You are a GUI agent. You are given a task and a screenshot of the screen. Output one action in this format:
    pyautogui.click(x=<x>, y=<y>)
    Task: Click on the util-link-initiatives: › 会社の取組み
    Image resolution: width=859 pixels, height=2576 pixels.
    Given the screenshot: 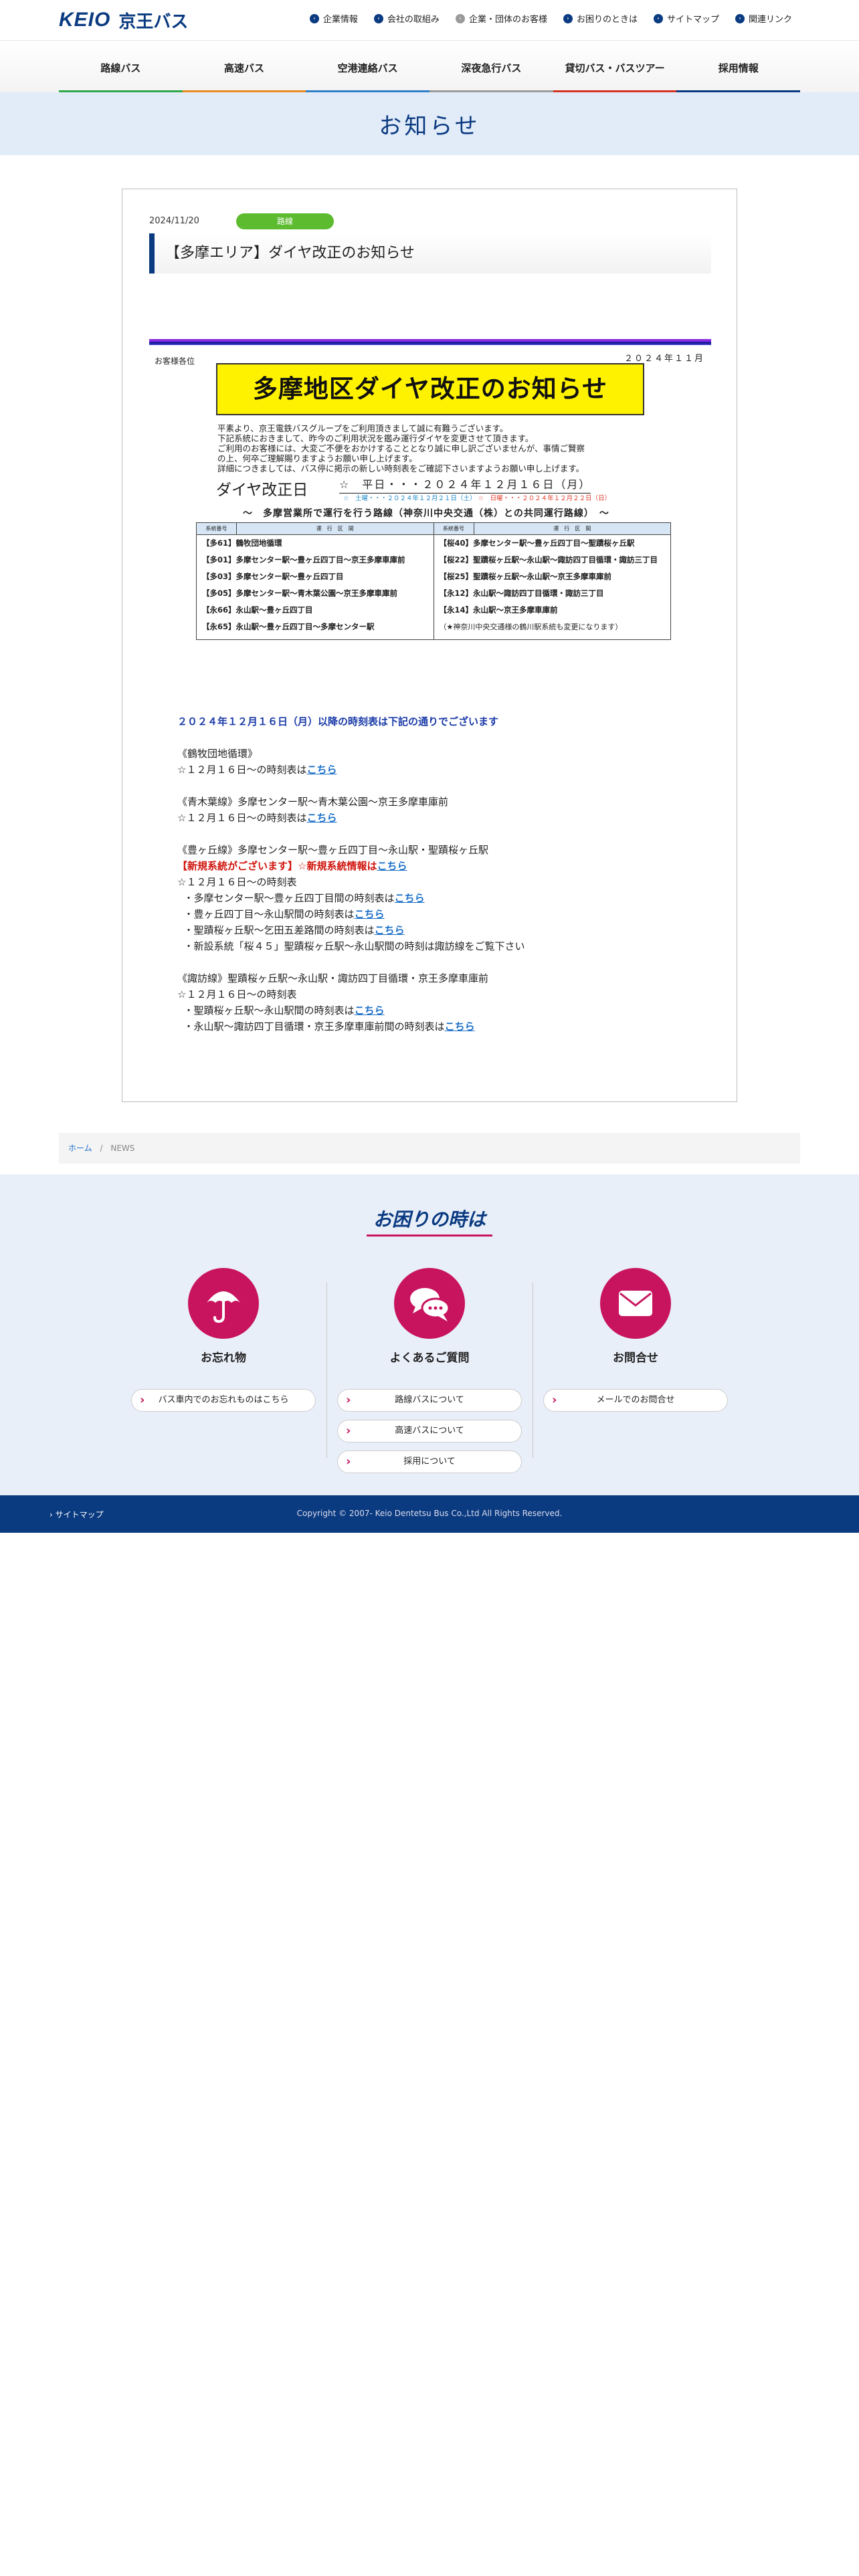 What is the action you would take?
    pyautogui.click(x=406, y=18)
    